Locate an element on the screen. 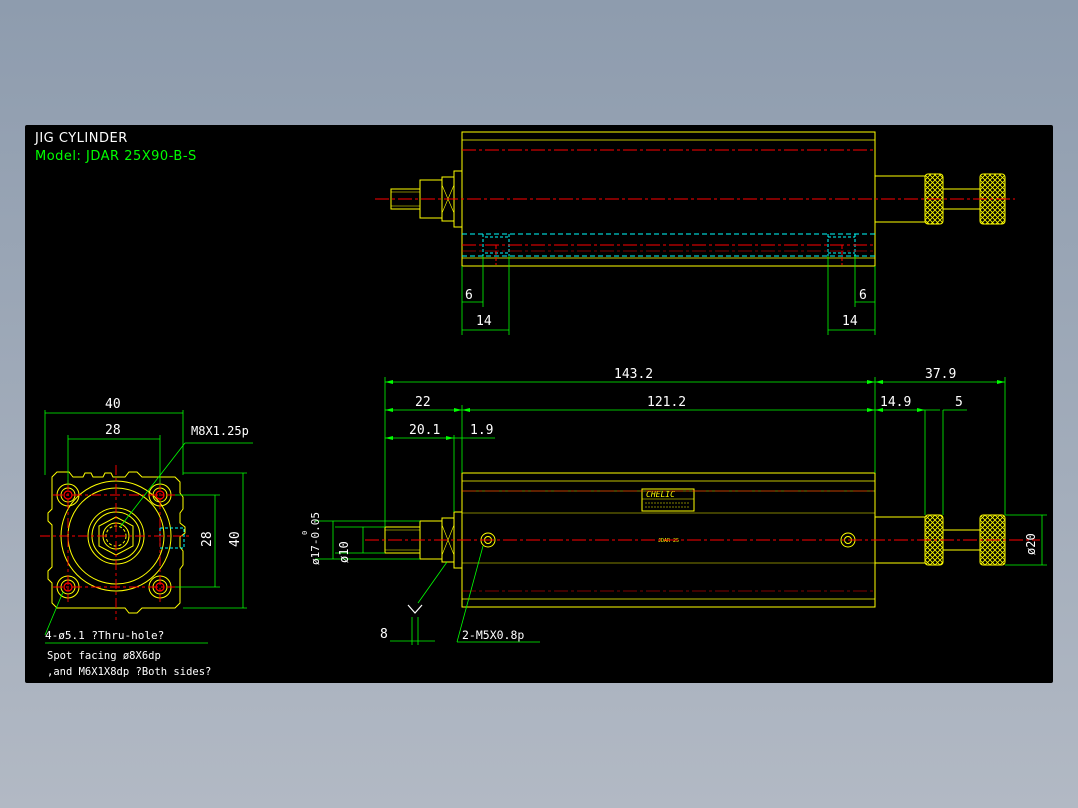 This screenshot has width=1078, height=808. dim-top-6-left: 6 is located at coordinates (469, 295).